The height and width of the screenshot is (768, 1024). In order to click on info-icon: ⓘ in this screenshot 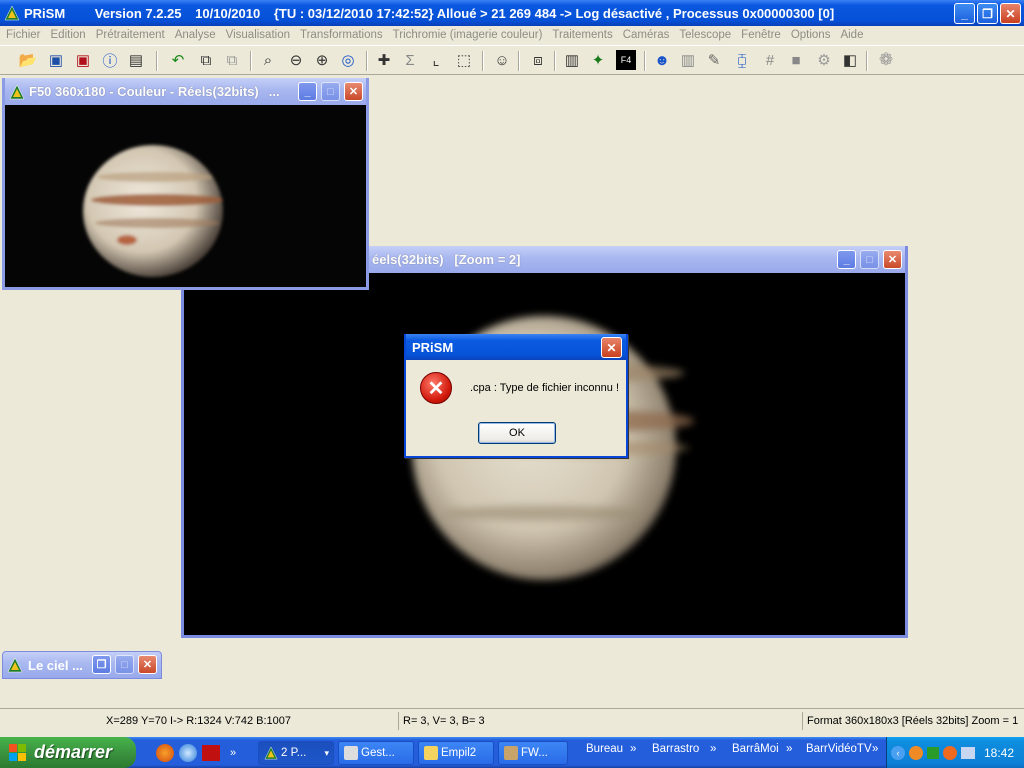, I will do `click(110, 60)`.